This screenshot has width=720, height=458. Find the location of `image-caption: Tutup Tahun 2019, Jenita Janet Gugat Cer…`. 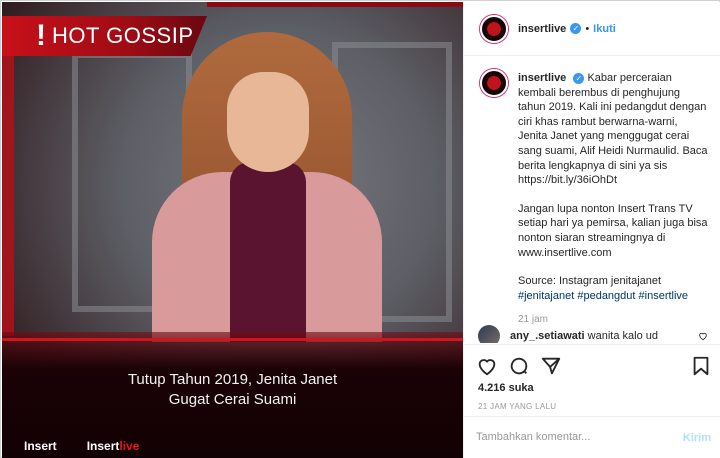

image-caption: Tutup Tahun 2019, Jenita Janet Gugat Cer… is located at coordinates (232, 390).